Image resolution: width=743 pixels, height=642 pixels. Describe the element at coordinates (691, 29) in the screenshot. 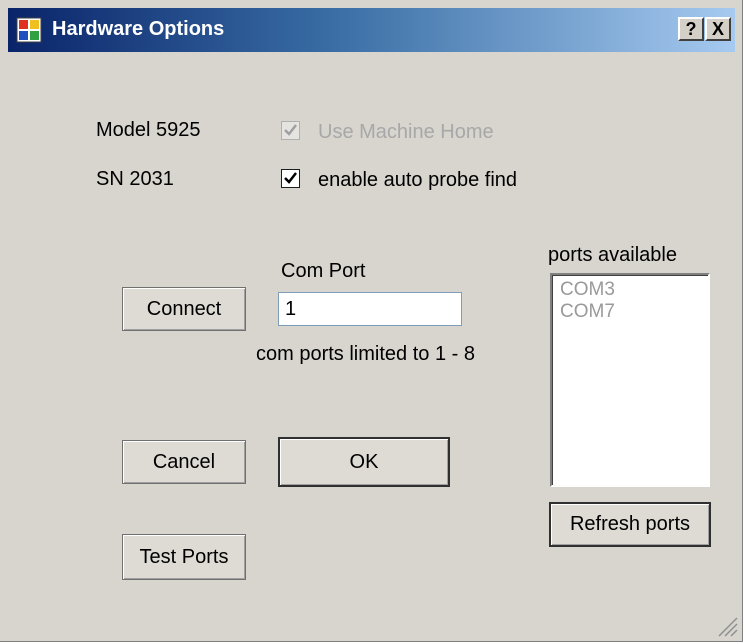

I see `help-button: ?` at that location.